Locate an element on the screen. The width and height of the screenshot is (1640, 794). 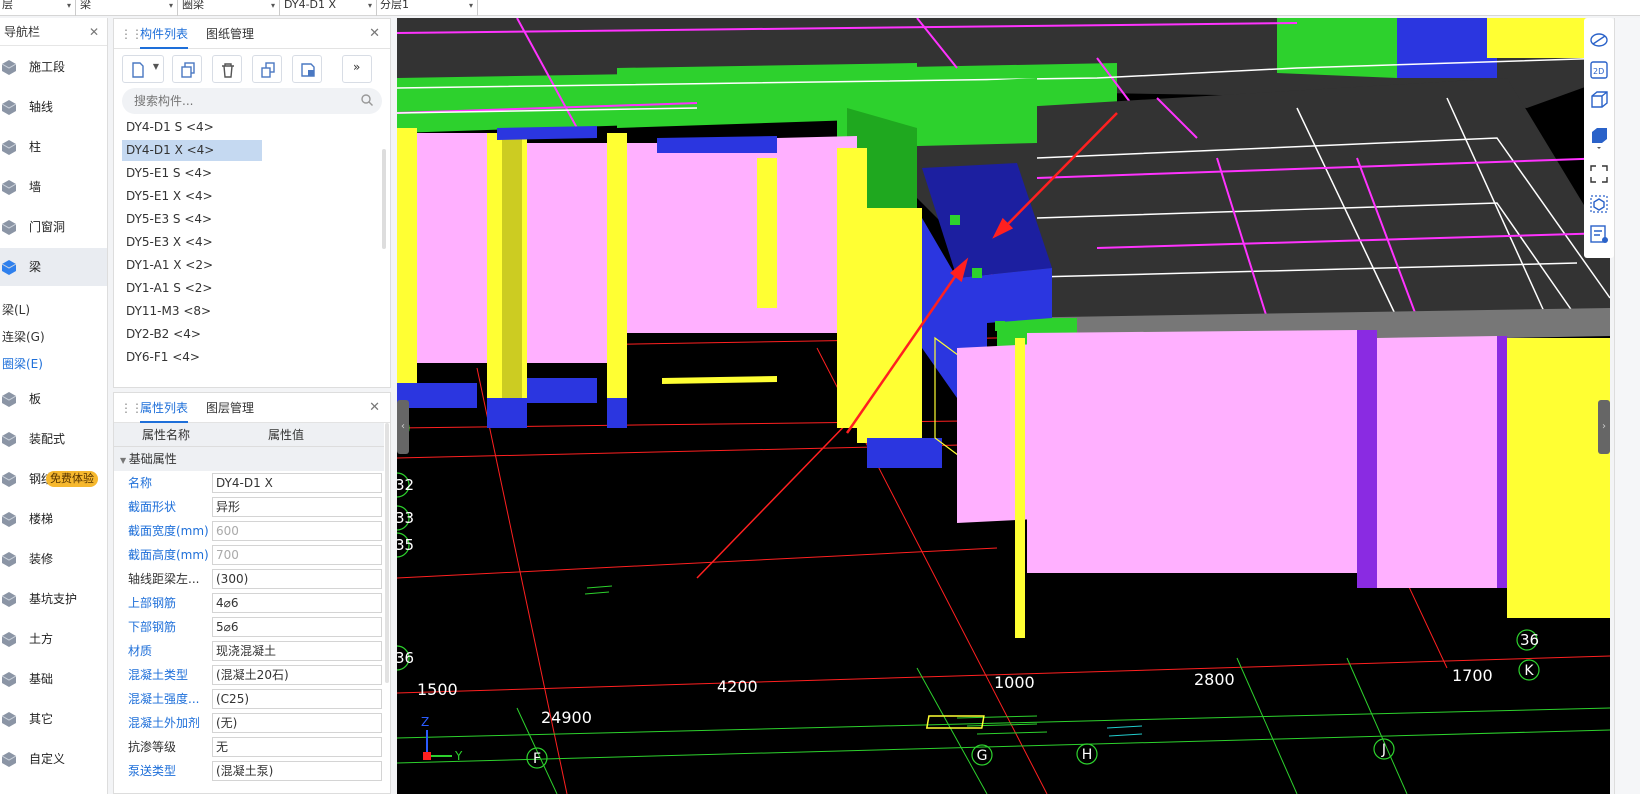
component-list-item: DY5-E1 X <4> is located at coordinates (192, 196).